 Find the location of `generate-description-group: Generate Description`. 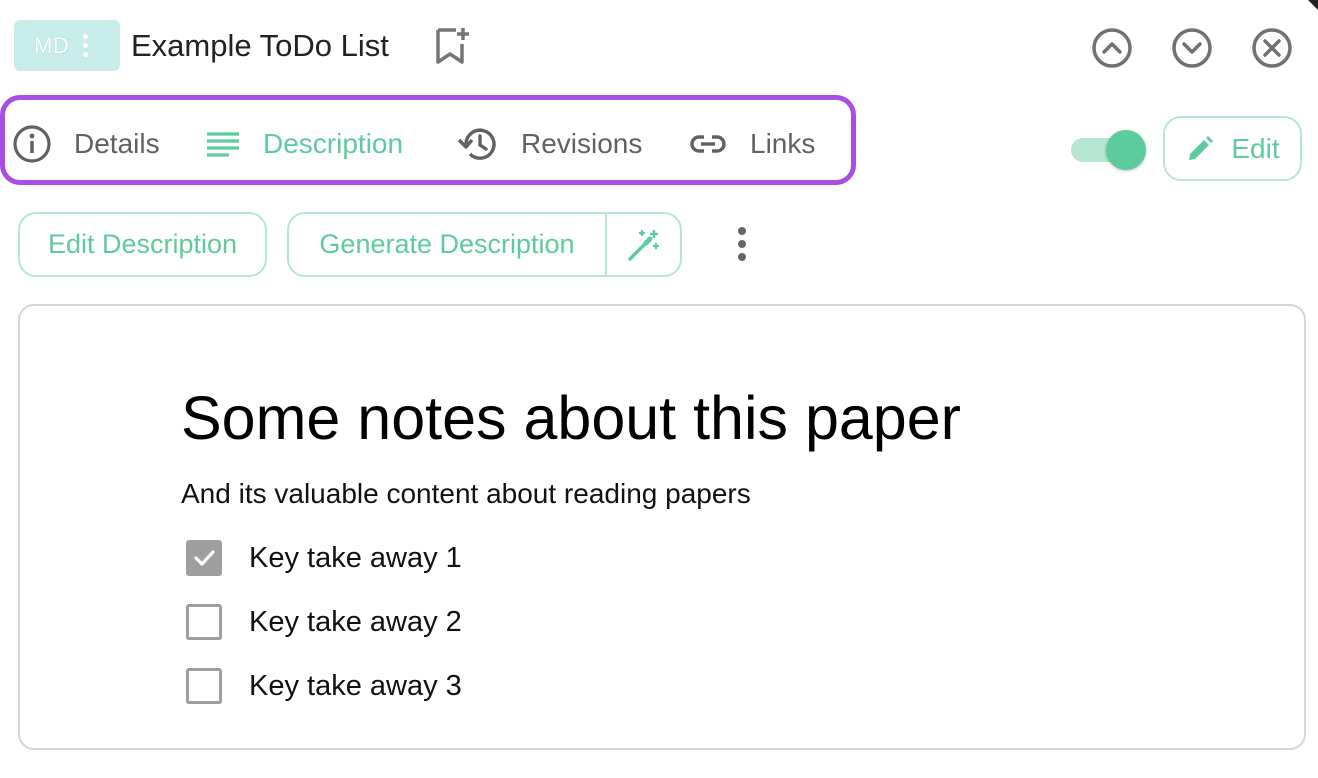

generate-description-group: Generate Description is located at coordinates (484, 244).